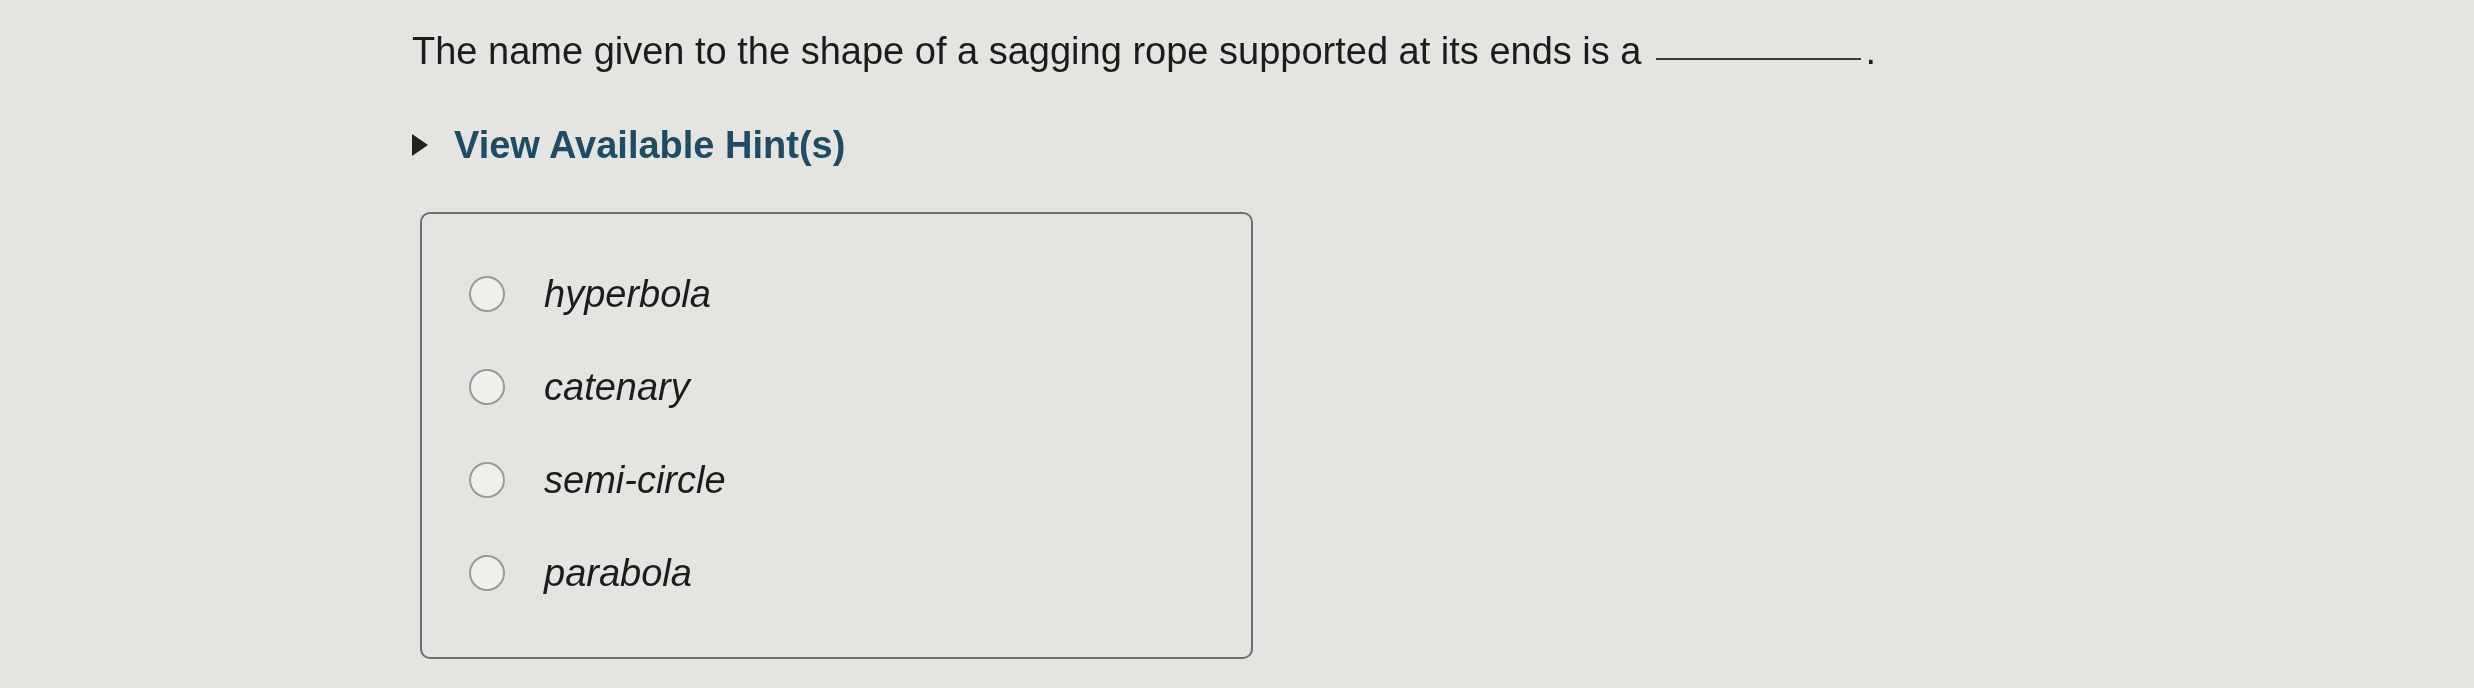 This screenshot has width=2474, height=688. Describe the element at coordinates (650, 145) in the screenshot. I see `hint-link: View Available Hint(s)` at that location.